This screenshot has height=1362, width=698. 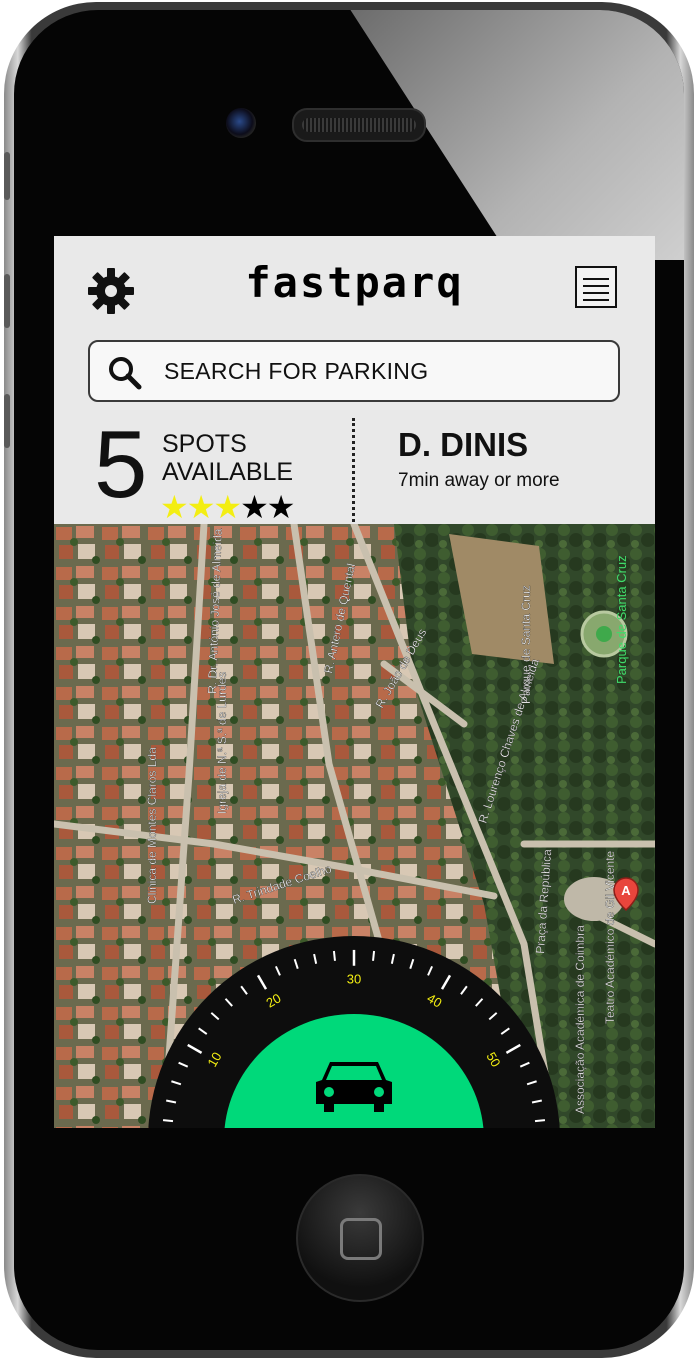 What do you see at coordinates (152, 825) in the screenshot?
I see `place-label: Clinica de Montes Claros Lda` at bounding box center [152, 825].